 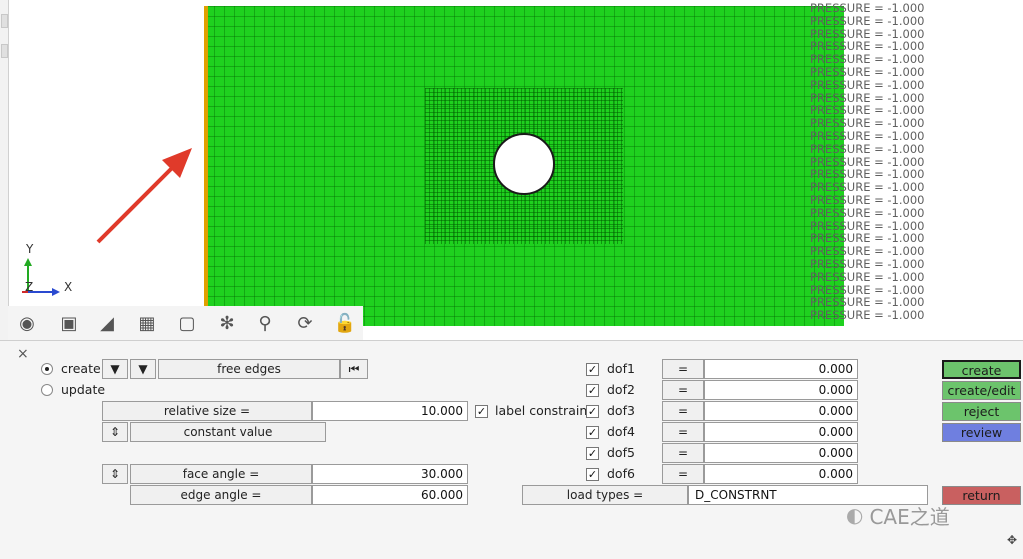 What do you see at coordinates (605, 495) in the screenshot?
I see `load-types-button: load types =` at bounding box center [605, 495].